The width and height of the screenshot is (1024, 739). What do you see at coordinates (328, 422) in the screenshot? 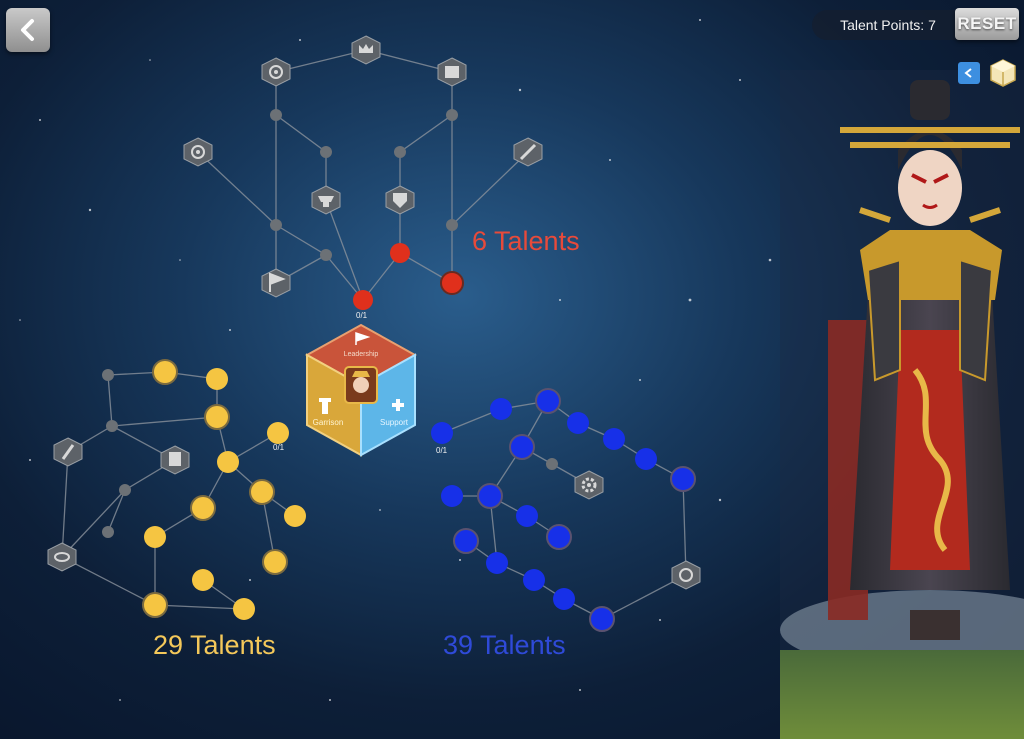
I see `garrison-label: Garrison` at bounding box center [328, 422].